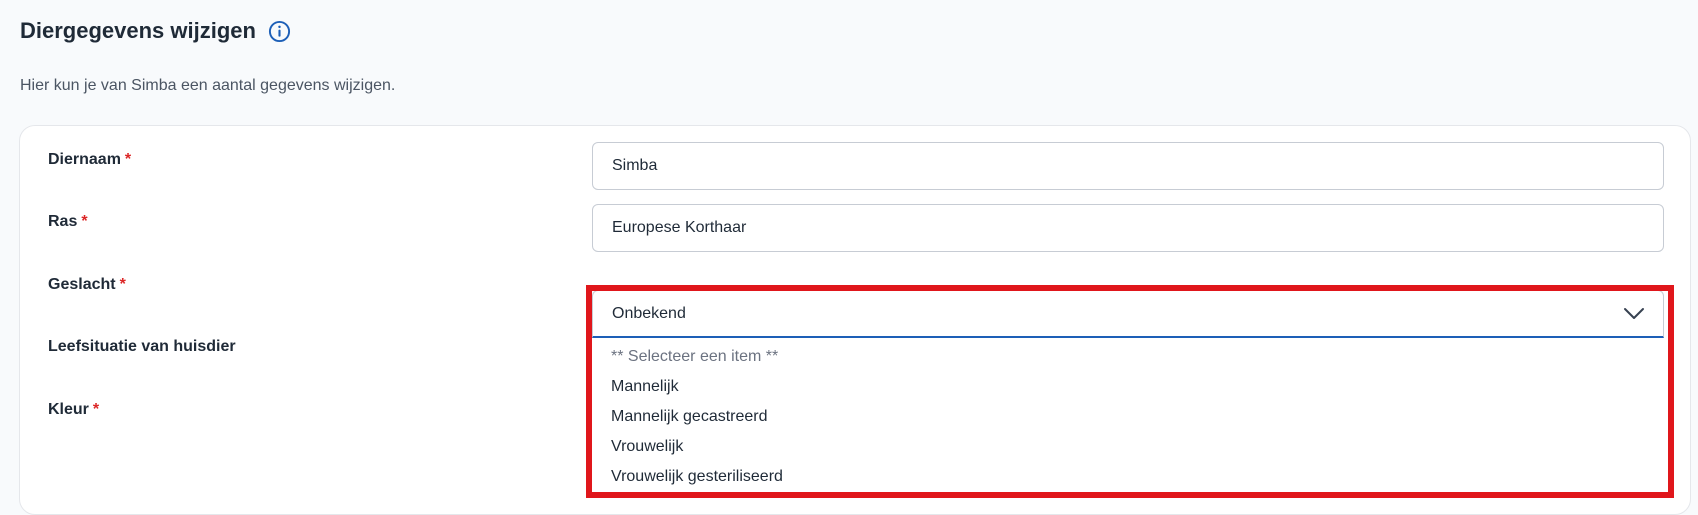 Image resolution: width=1698 pixels, height=515 pixels. I want to click on gender-option-female-spayed: Vrouwelijk gesteriliseerd, so click(1128, 477).